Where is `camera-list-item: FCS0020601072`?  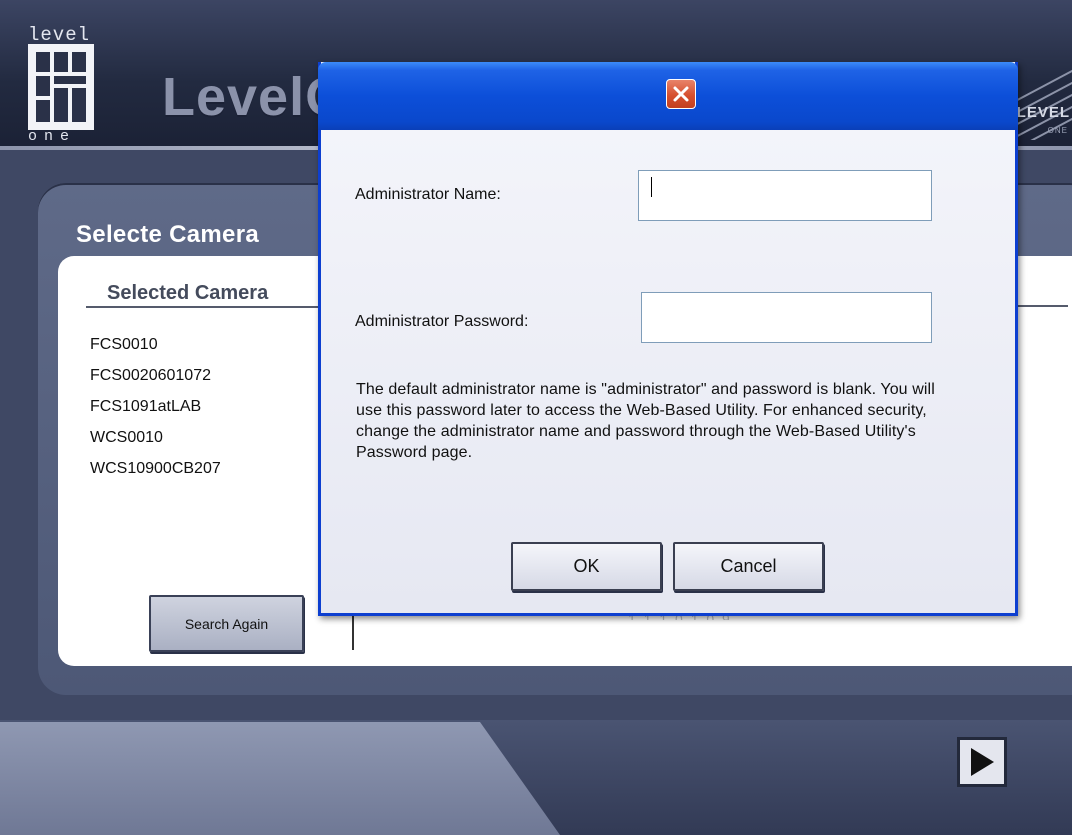 camera-list-item: FCS0020601072 is located at coordinates (155, 375).